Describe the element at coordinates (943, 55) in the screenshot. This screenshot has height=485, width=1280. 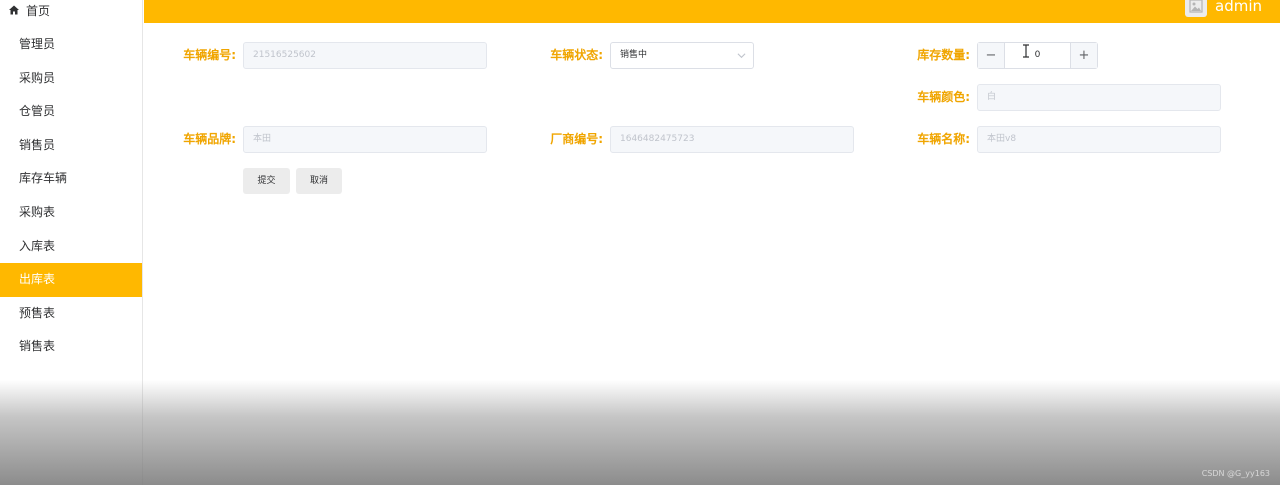
I see `stock-qty-label: 库存数量:` at that location.